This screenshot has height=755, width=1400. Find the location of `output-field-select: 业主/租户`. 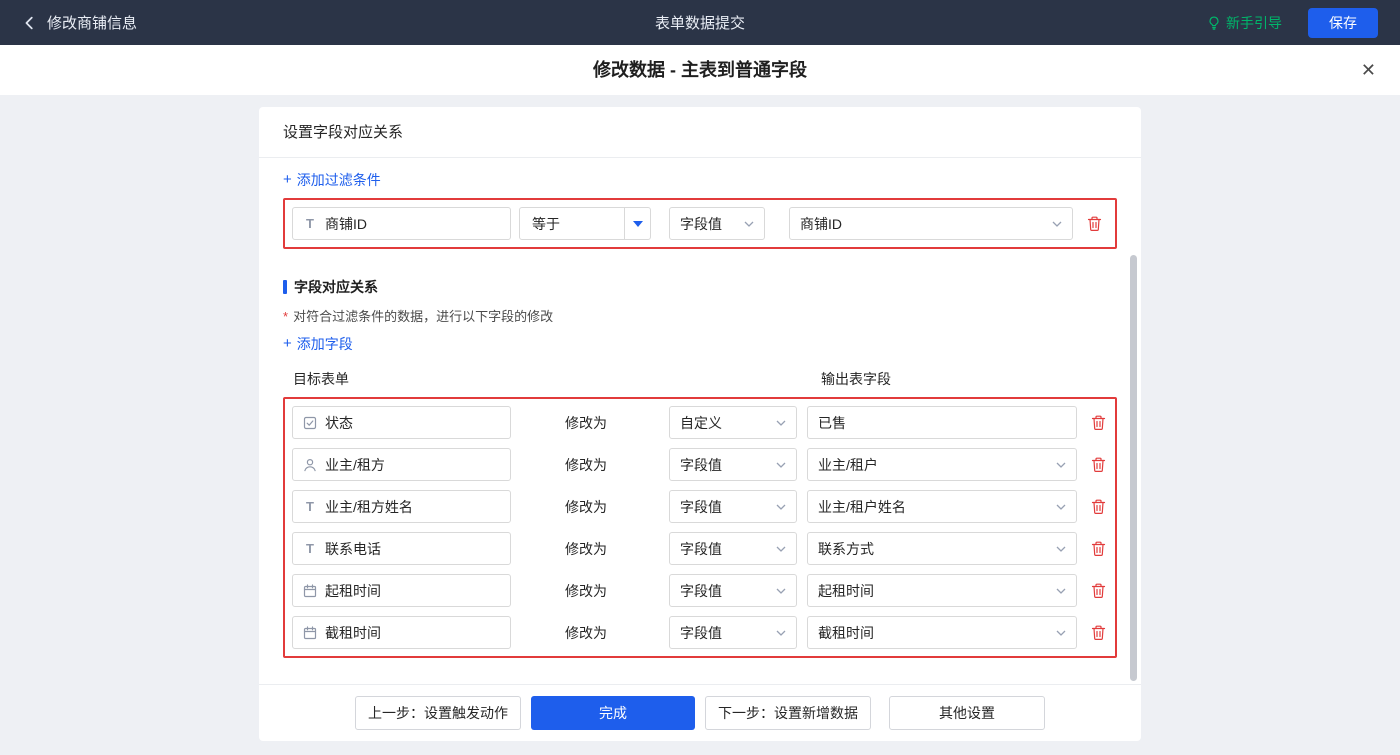

output-field-select: 业主/租户 is located at coordinates (942, 464).